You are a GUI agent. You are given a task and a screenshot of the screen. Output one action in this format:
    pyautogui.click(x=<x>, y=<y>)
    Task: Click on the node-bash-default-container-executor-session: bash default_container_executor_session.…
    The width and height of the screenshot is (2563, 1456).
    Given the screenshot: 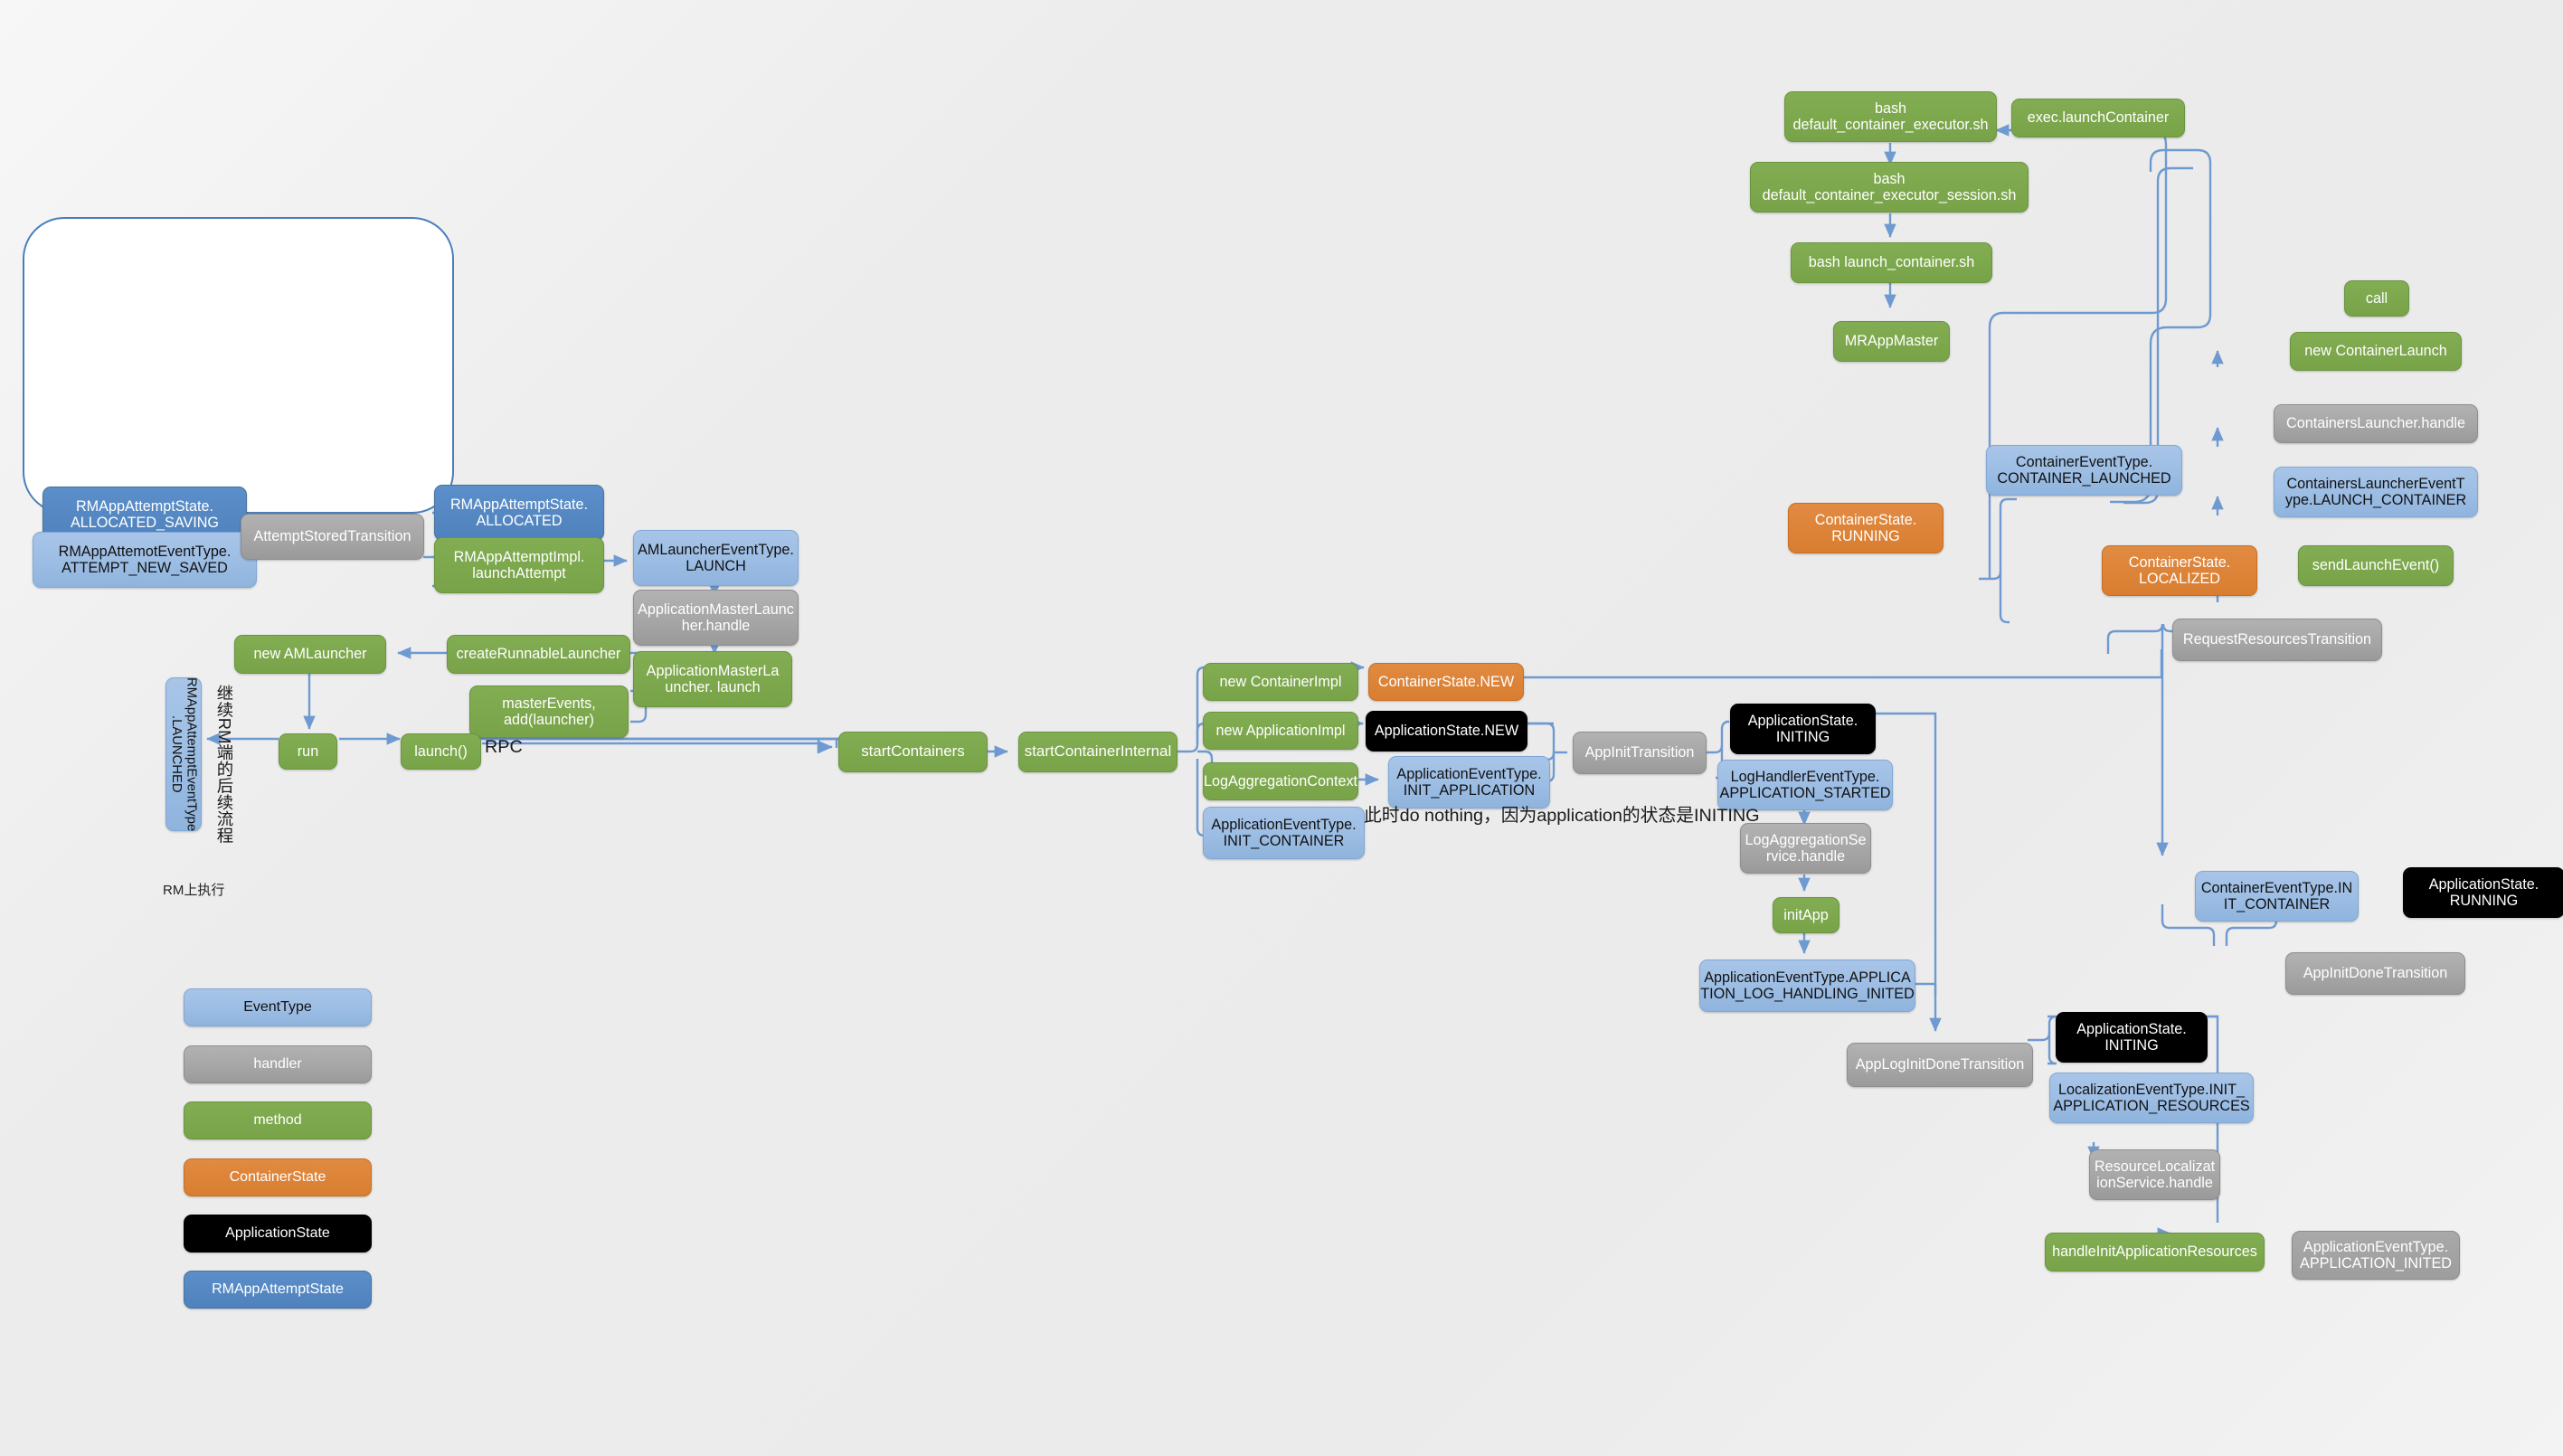 What is the action you would take?
    pyautogui.click(x=1889, y=187)
    